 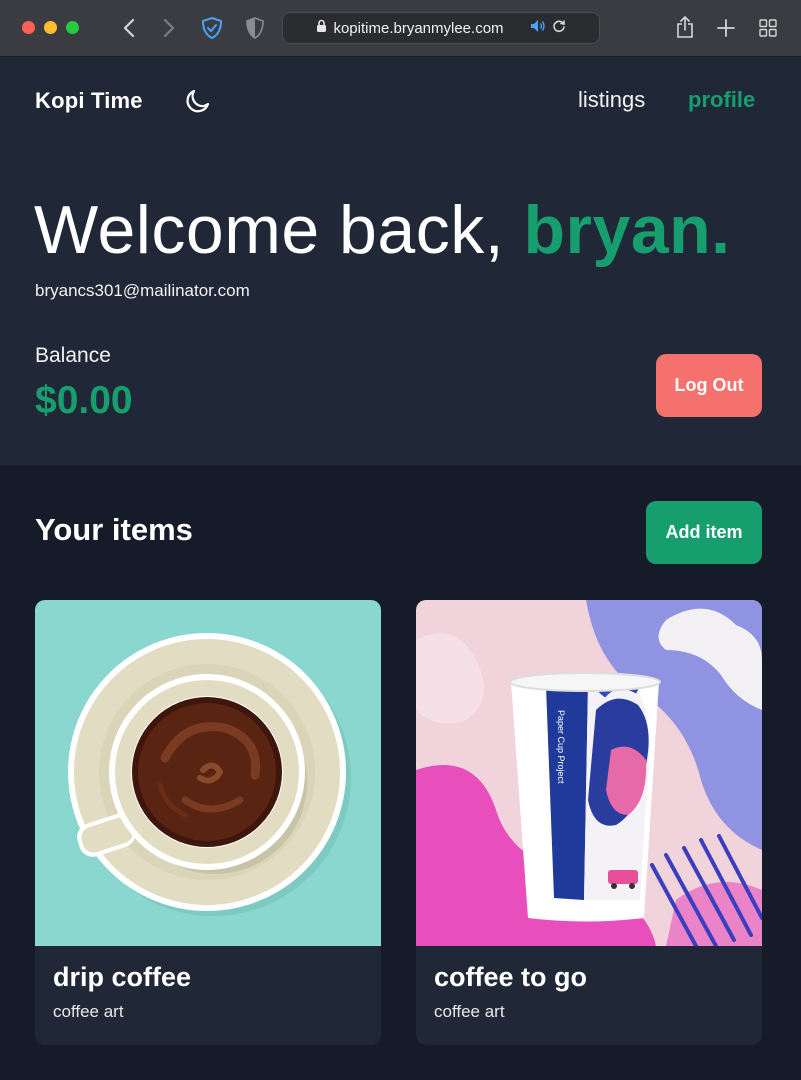 I want to click on lock-icon, so click(x=321, y=28).